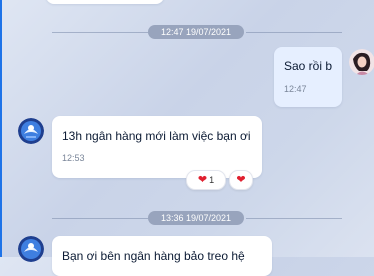  Describe the element at coordinates (212, 180) in the screenshot. I see `reaction-count: 1` at that location.